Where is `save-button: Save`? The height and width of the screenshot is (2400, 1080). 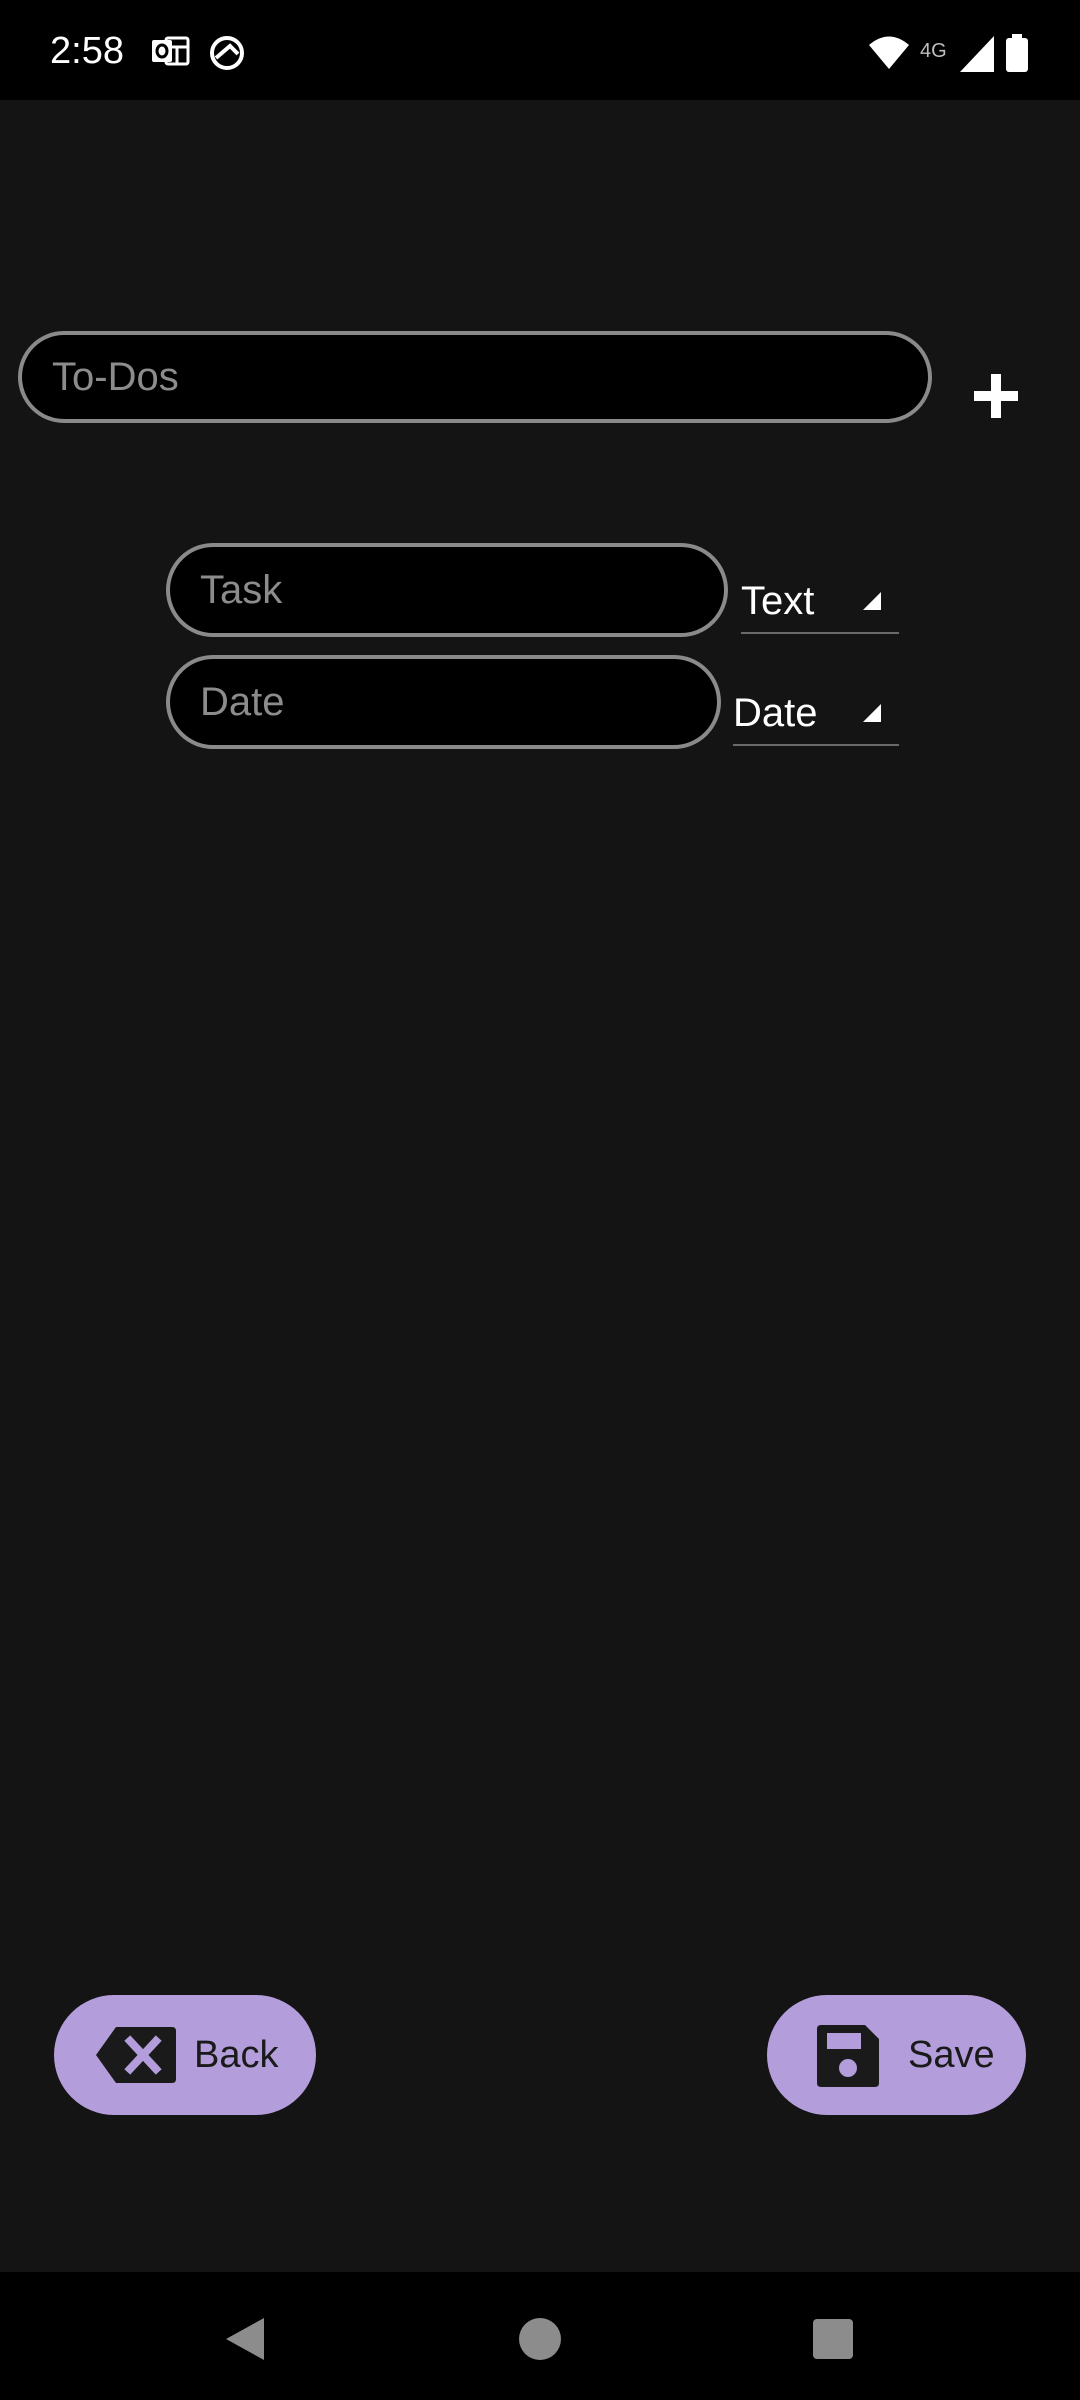
save-button: Save is located at coordinates (896, 2055).